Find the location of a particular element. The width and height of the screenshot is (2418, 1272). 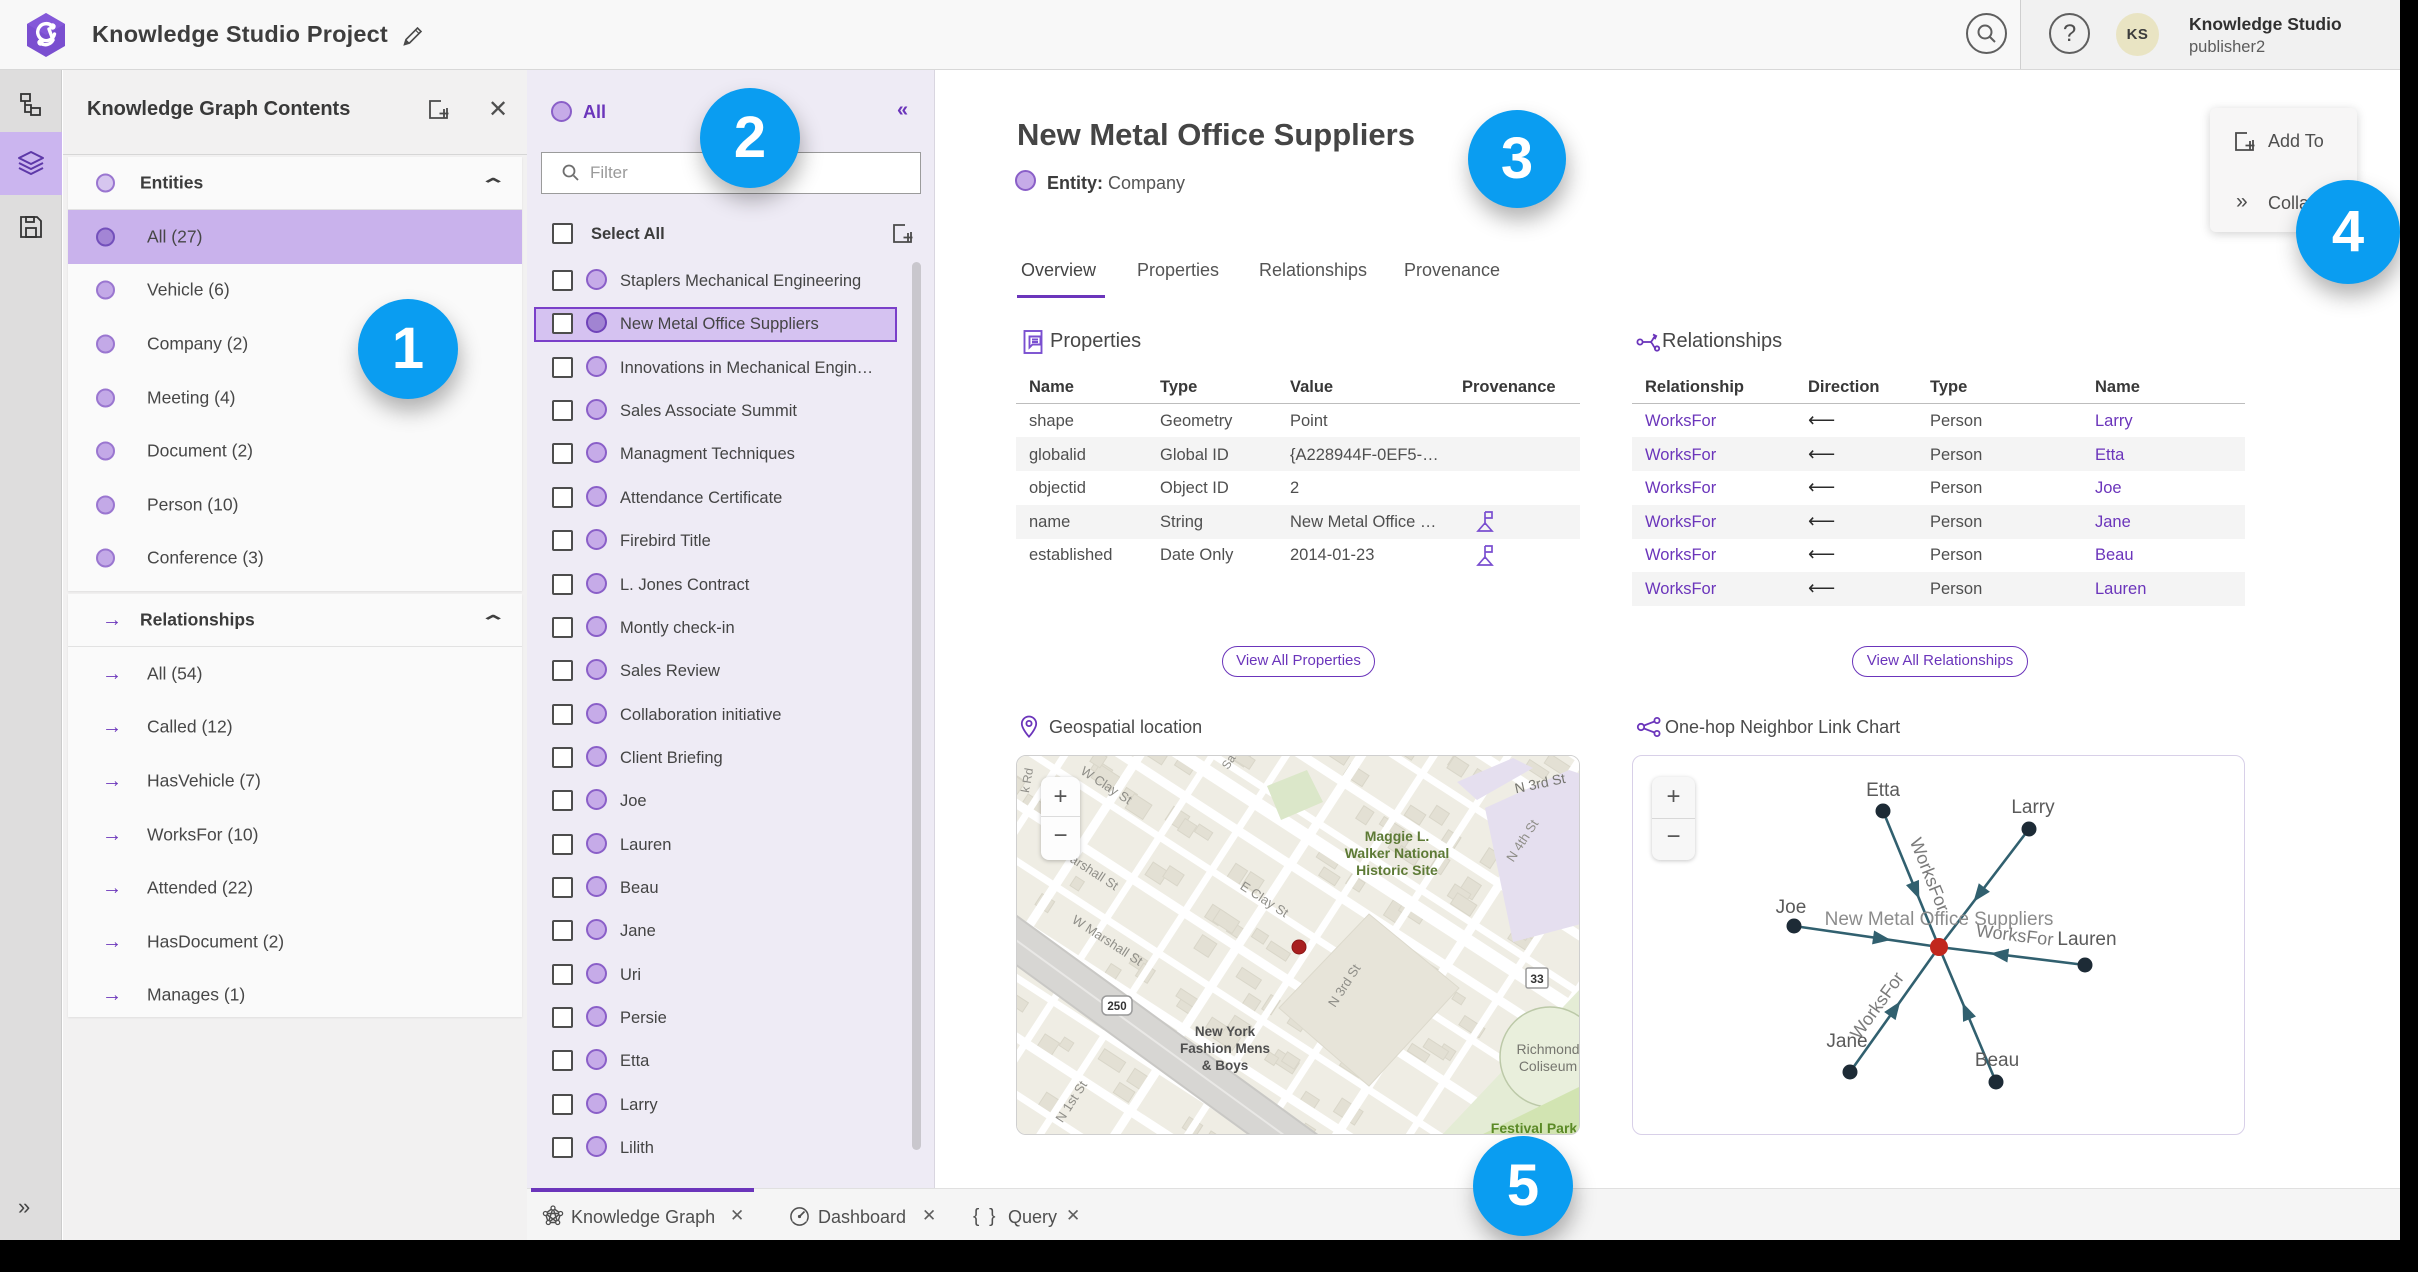

svg-text: Joe is located at coordinates (1791, 907).